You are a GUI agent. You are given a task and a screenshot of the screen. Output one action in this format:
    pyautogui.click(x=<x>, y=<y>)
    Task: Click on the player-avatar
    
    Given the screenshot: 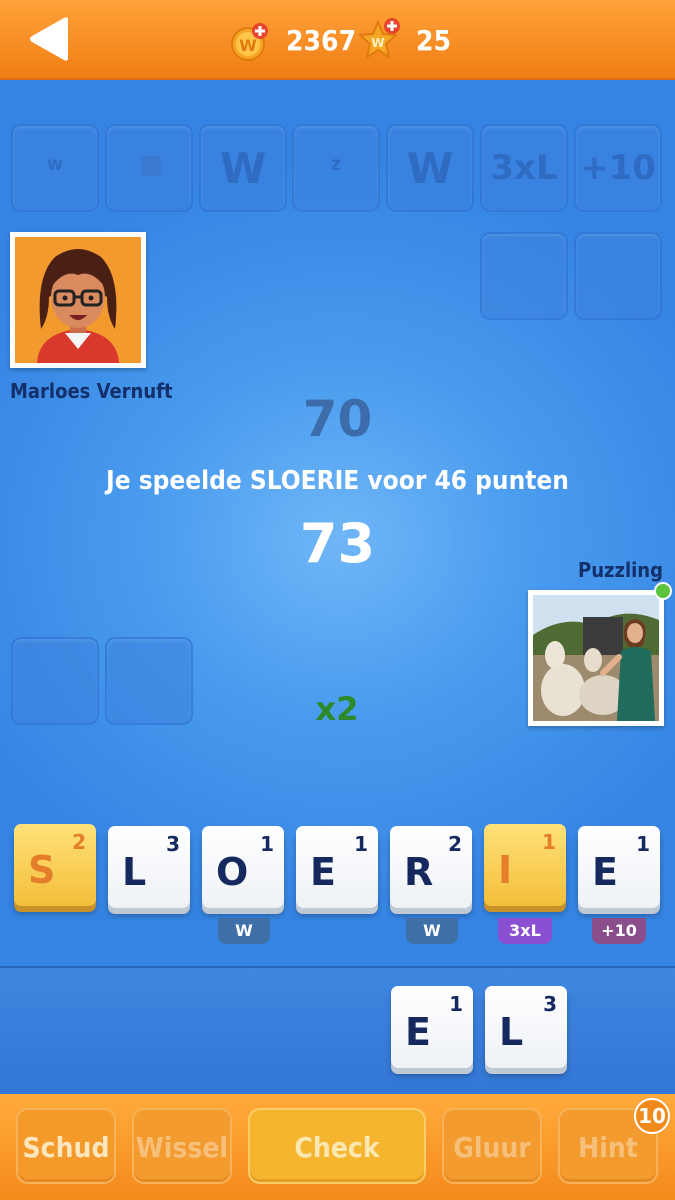 What is the action you would take?
    pyautogui.click(x=600, y=654)
    